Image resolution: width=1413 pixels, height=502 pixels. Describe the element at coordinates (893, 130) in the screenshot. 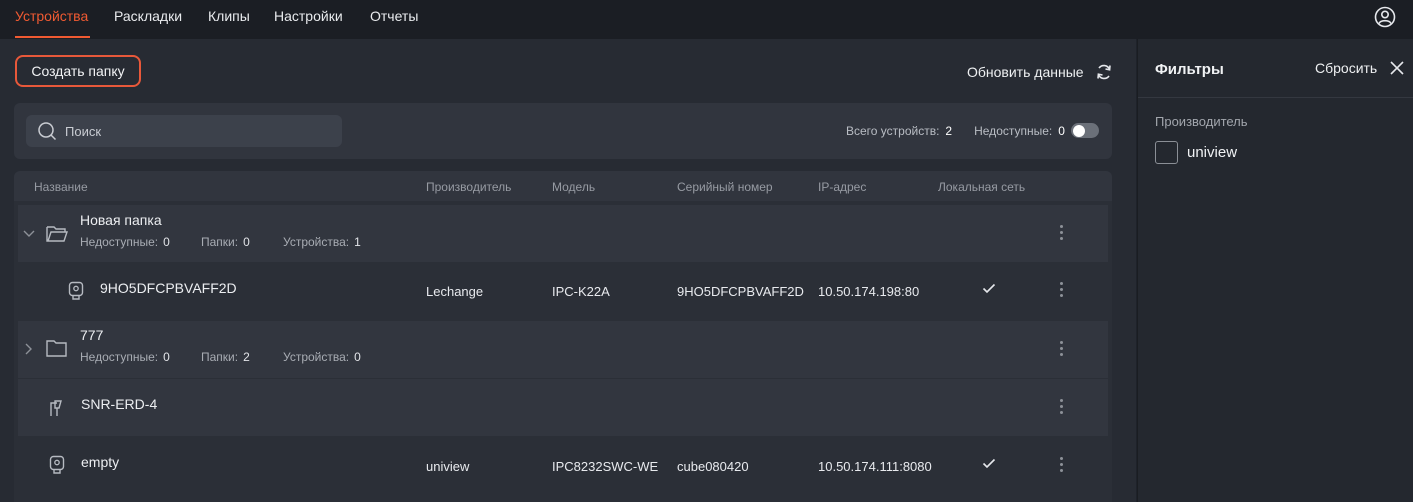

I see `total-devices-label: Всего устройств:` at that location.